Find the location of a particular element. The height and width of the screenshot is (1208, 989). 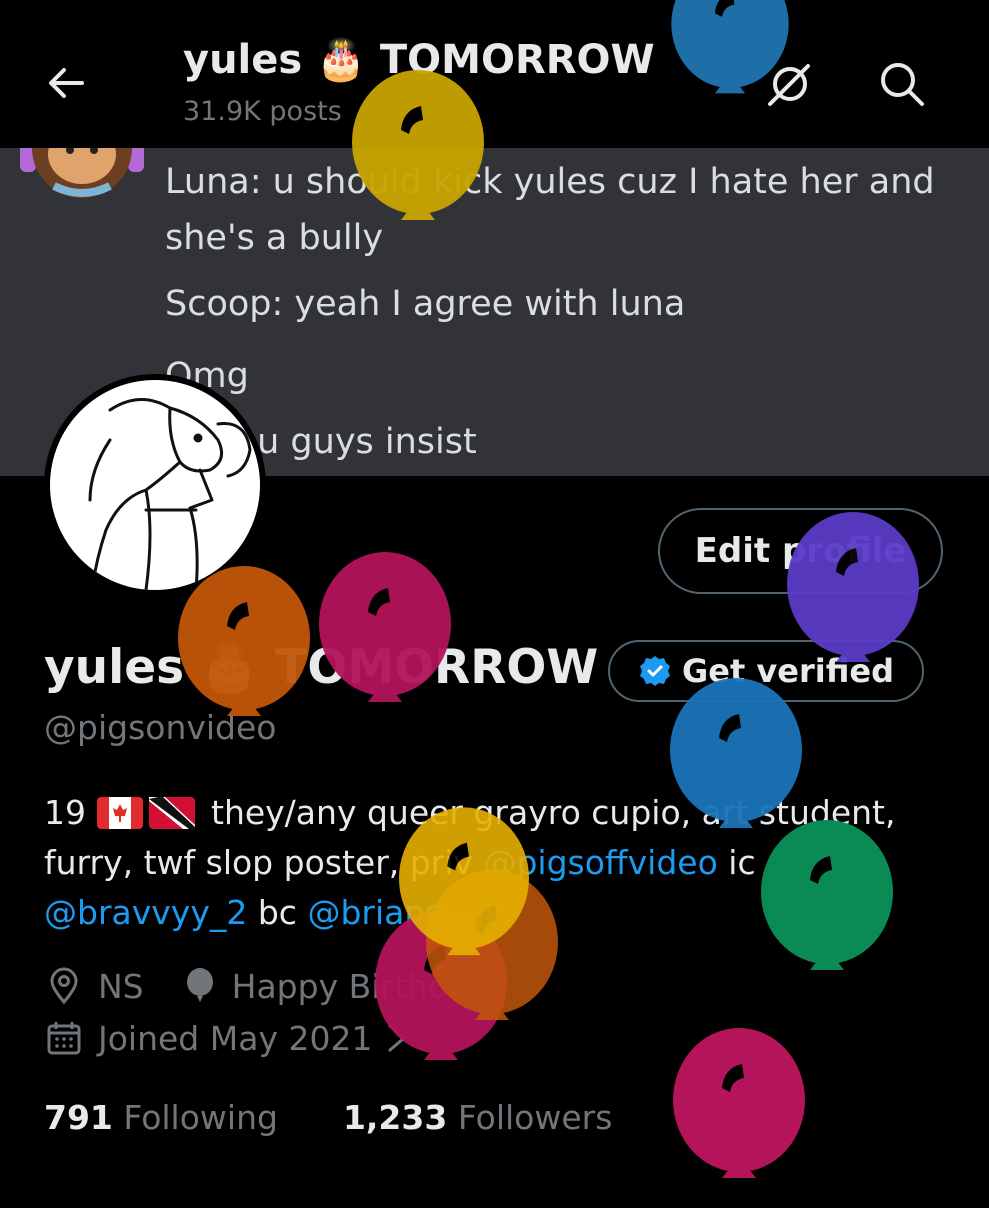

followers-link: 1,233 Followers is located at coordinates (477, 1117).